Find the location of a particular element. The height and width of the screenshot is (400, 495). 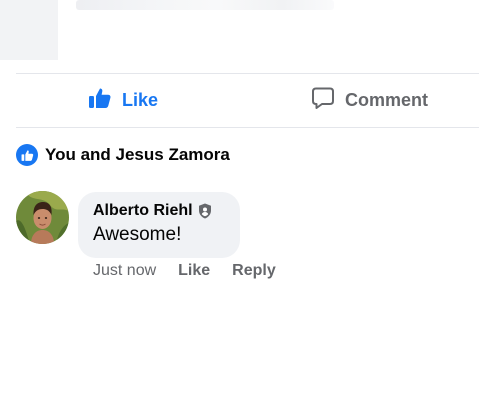

admin-shield-icon is located at coordinates (205, 211).